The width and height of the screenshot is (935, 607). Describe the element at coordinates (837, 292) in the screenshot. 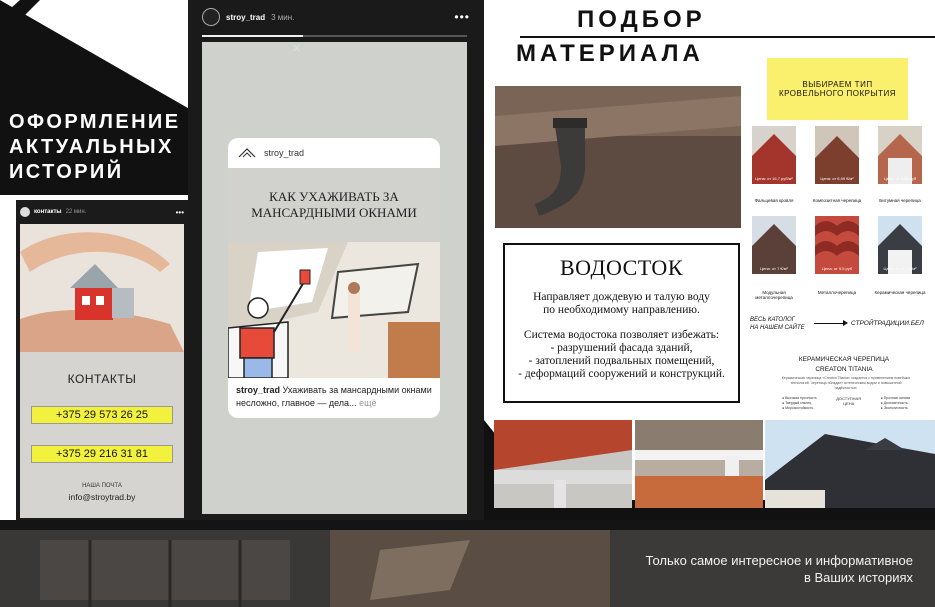

I see `tile-label: Металлочерепица` at that location.